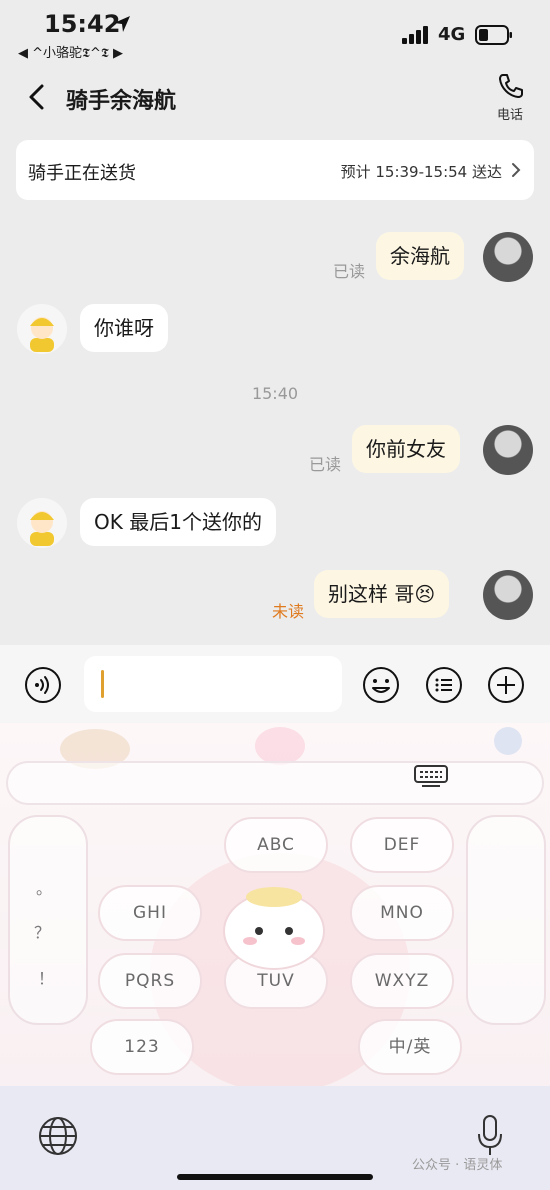  I want to click on message-bubble-received: 你谁呀, so click(124, 328).